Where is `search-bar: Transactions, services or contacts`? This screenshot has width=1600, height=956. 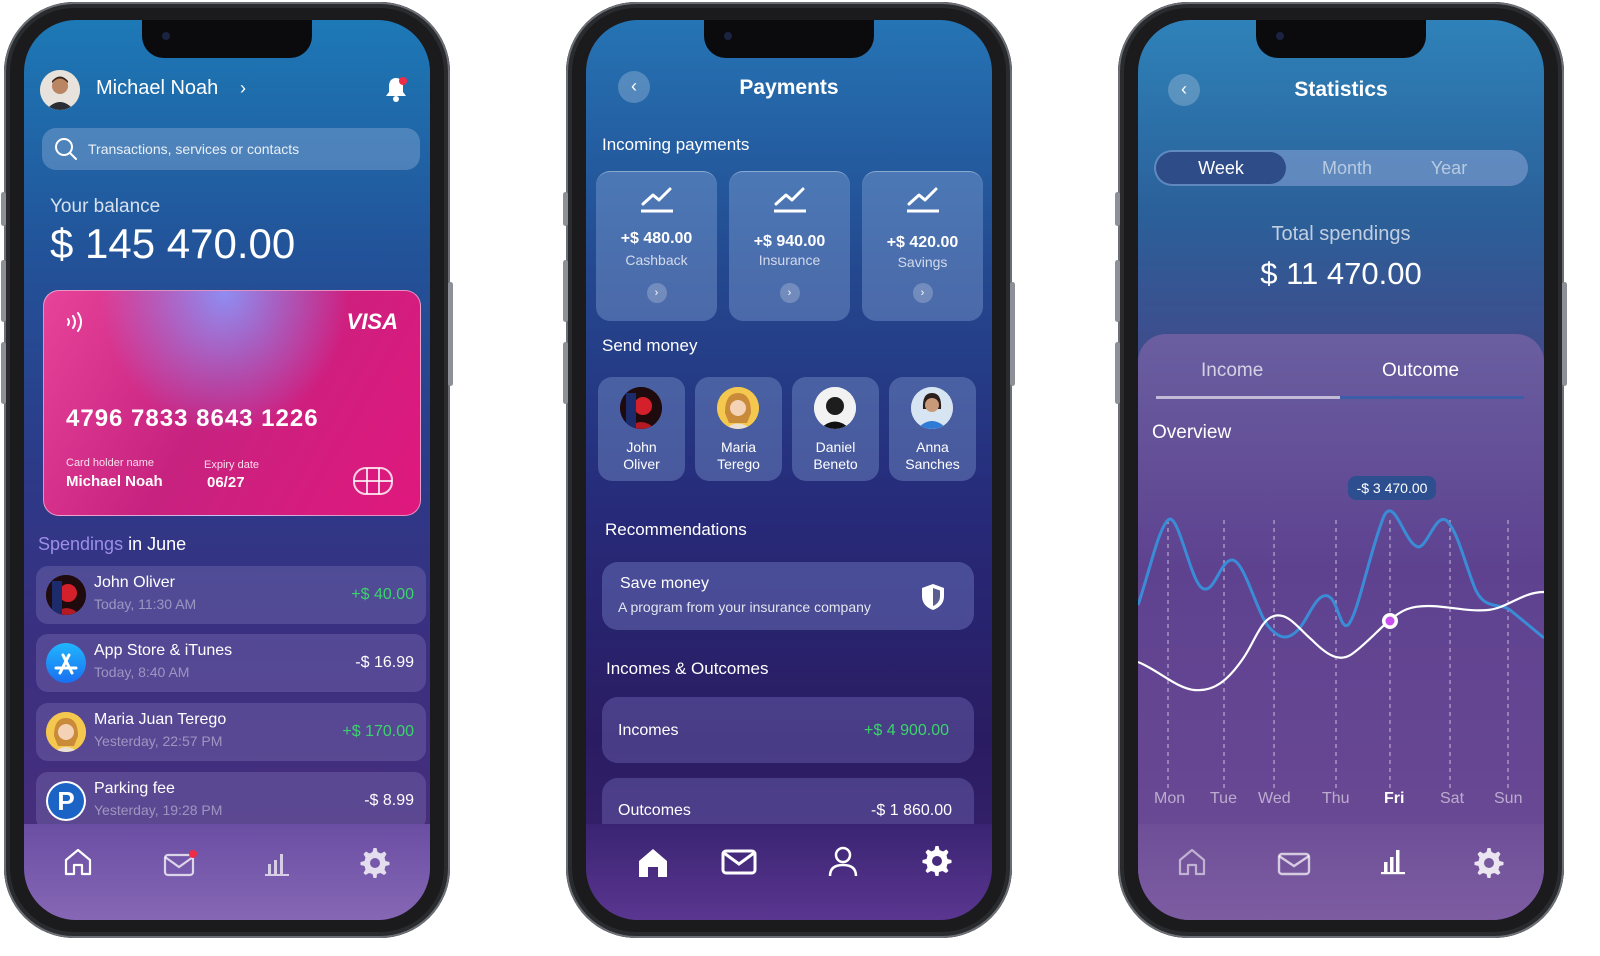
search-bar: Transactions, services or contacts is located at coordinates (231, 149).